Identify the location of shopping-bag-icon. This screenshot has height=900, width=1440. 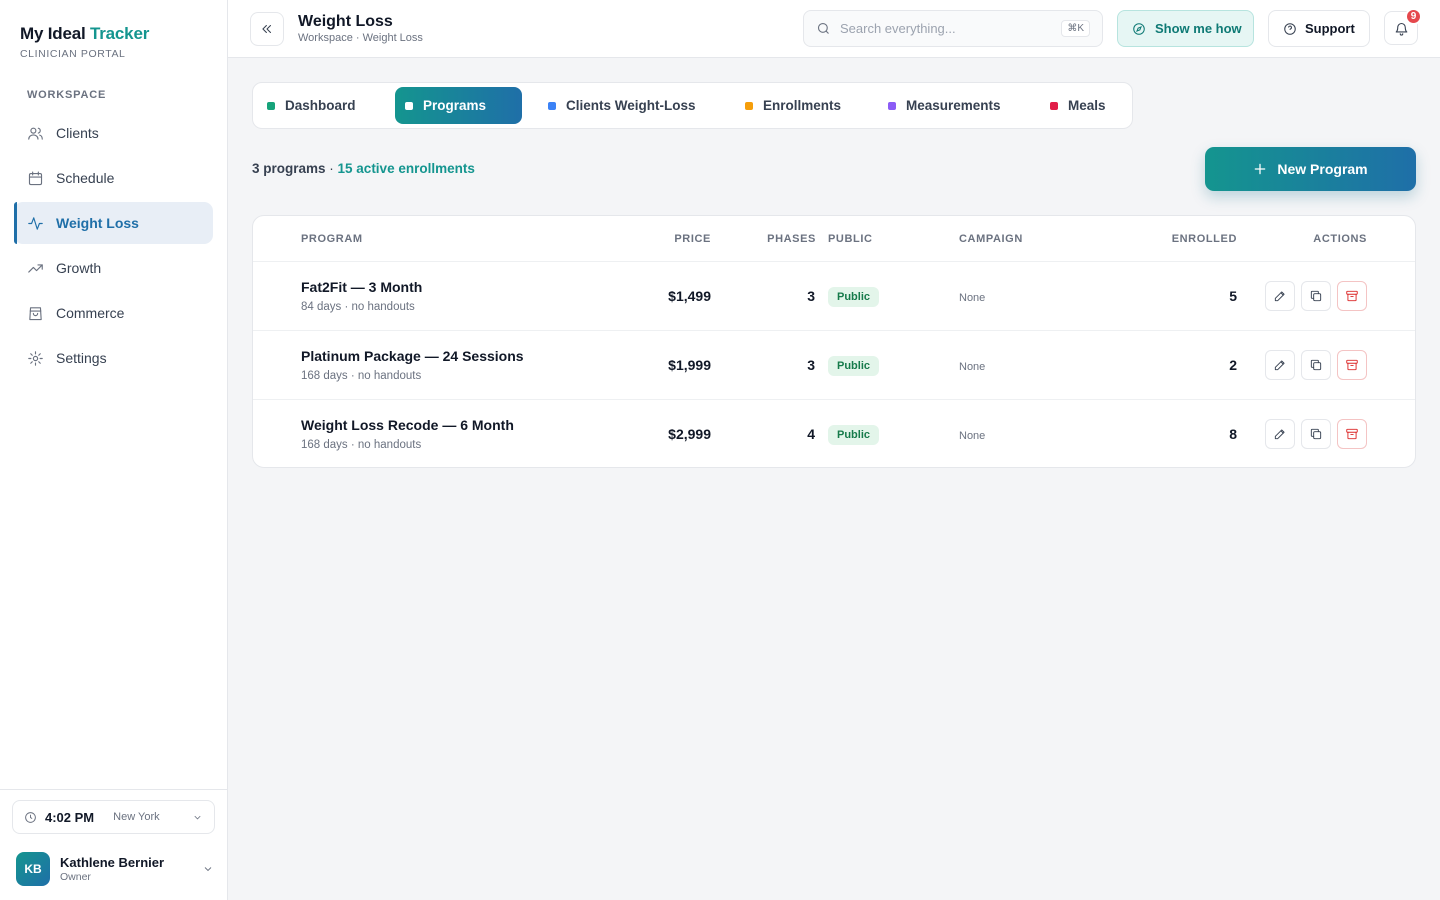
(35, 313).